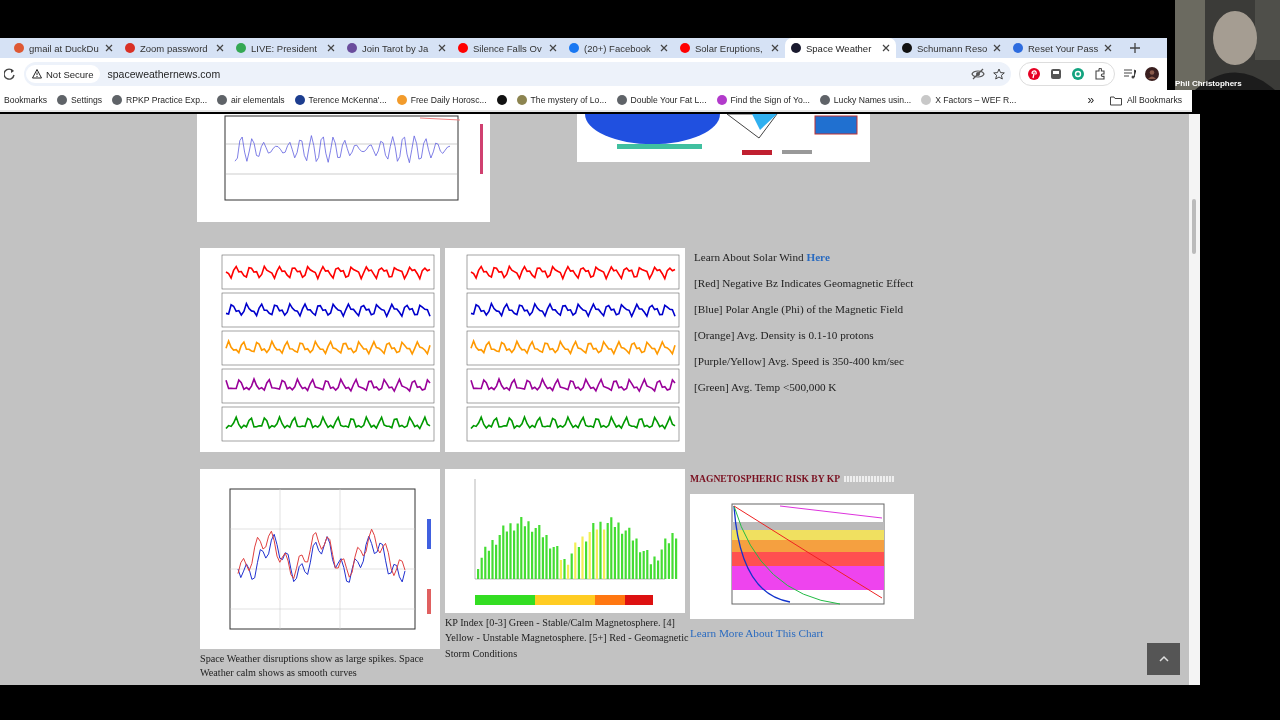  What do you see at coordinates (535, 74) in the screenshot?
I see `url-field: spaceweathernews.com` at bounding box center [535, 74].